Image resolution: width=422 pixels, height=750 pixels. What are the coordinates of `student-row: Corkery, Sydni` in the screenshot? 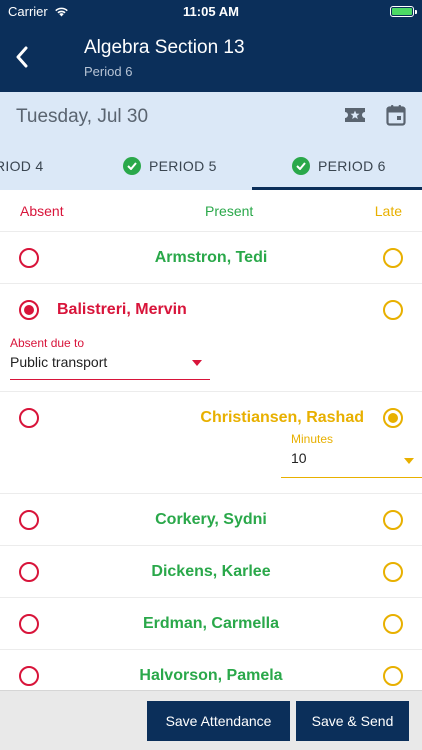 It's located at (211, 520).